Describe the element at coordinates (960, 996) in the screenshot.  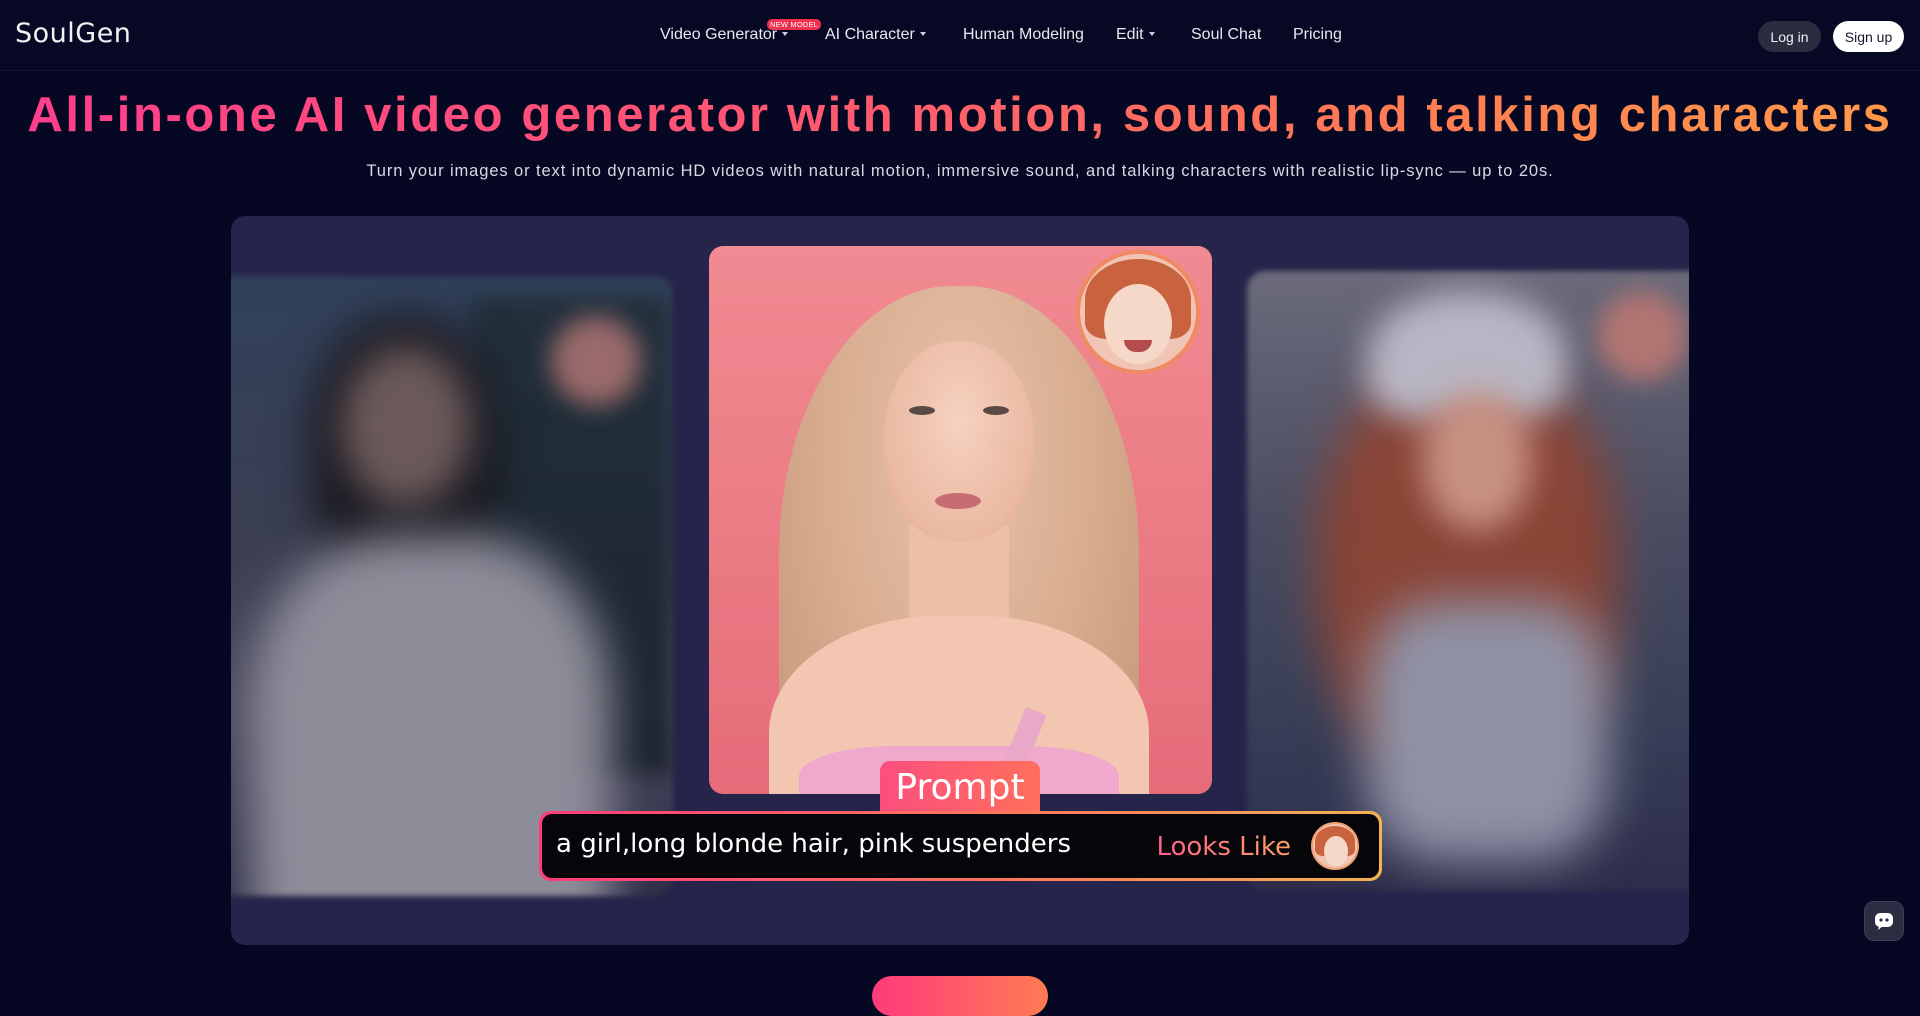
I see `cta-button` at that location.